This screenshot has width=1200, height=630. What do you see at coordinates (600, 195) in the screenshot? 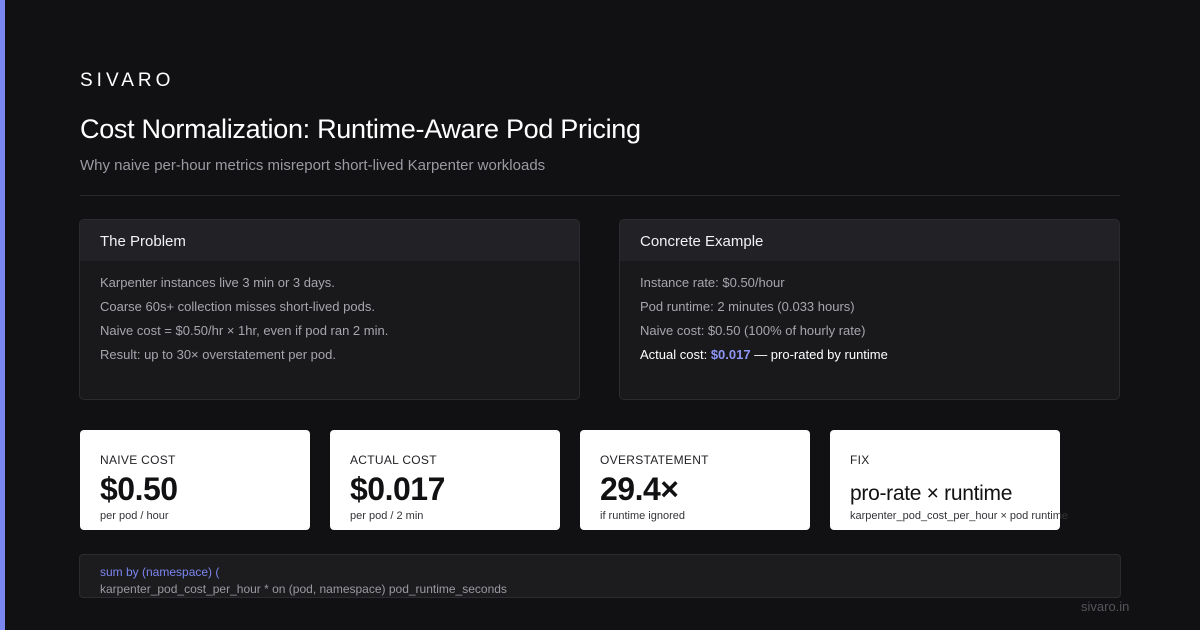
I see `divider` at bounding box center [600, 195].